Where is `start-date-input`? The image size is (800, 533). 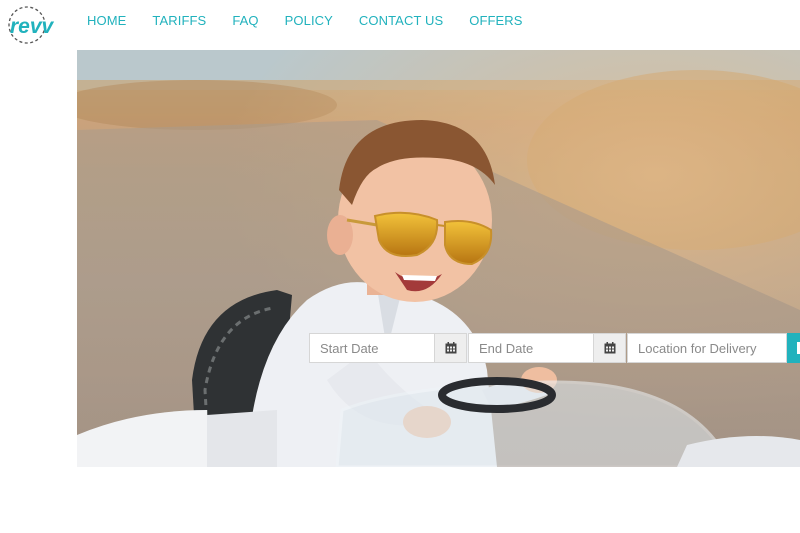 start-date-input is located at coordinates (372, 348).